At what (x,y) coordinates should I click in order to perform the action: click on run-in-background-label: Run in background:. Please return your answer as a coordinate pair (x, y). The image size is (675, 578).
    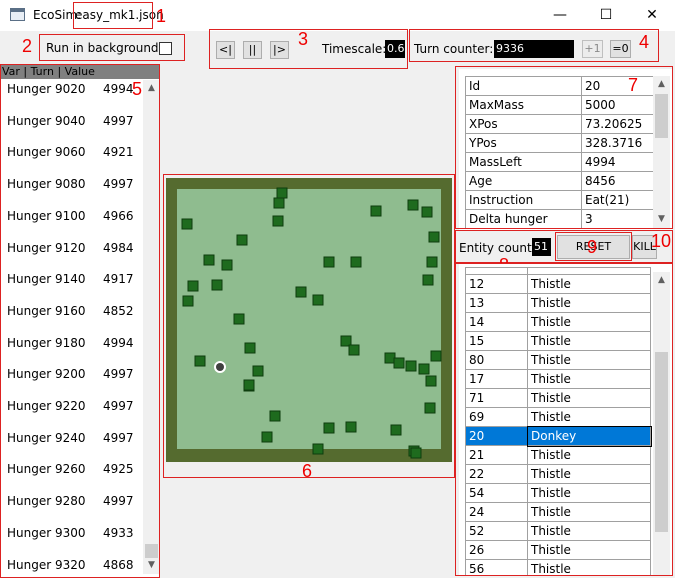
    Looking at the image, I should click on (104, 48).